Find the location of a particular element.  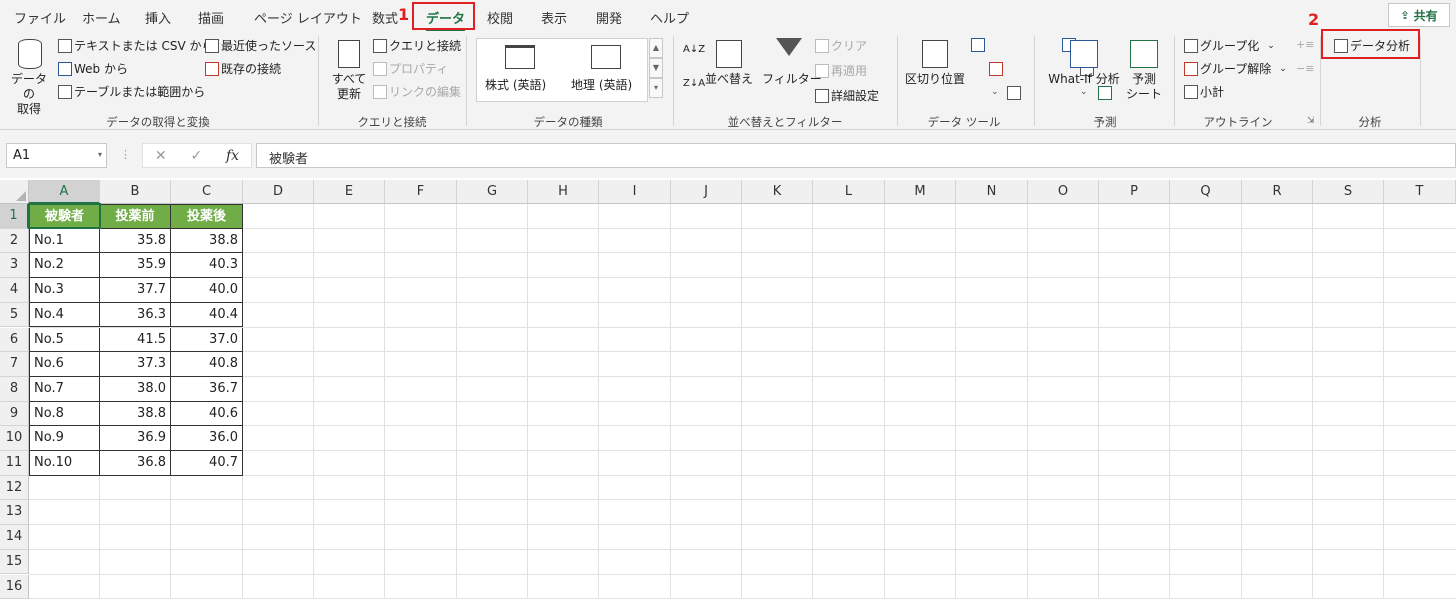

data-cell: 36.9 is located at coordinates (135, 438).